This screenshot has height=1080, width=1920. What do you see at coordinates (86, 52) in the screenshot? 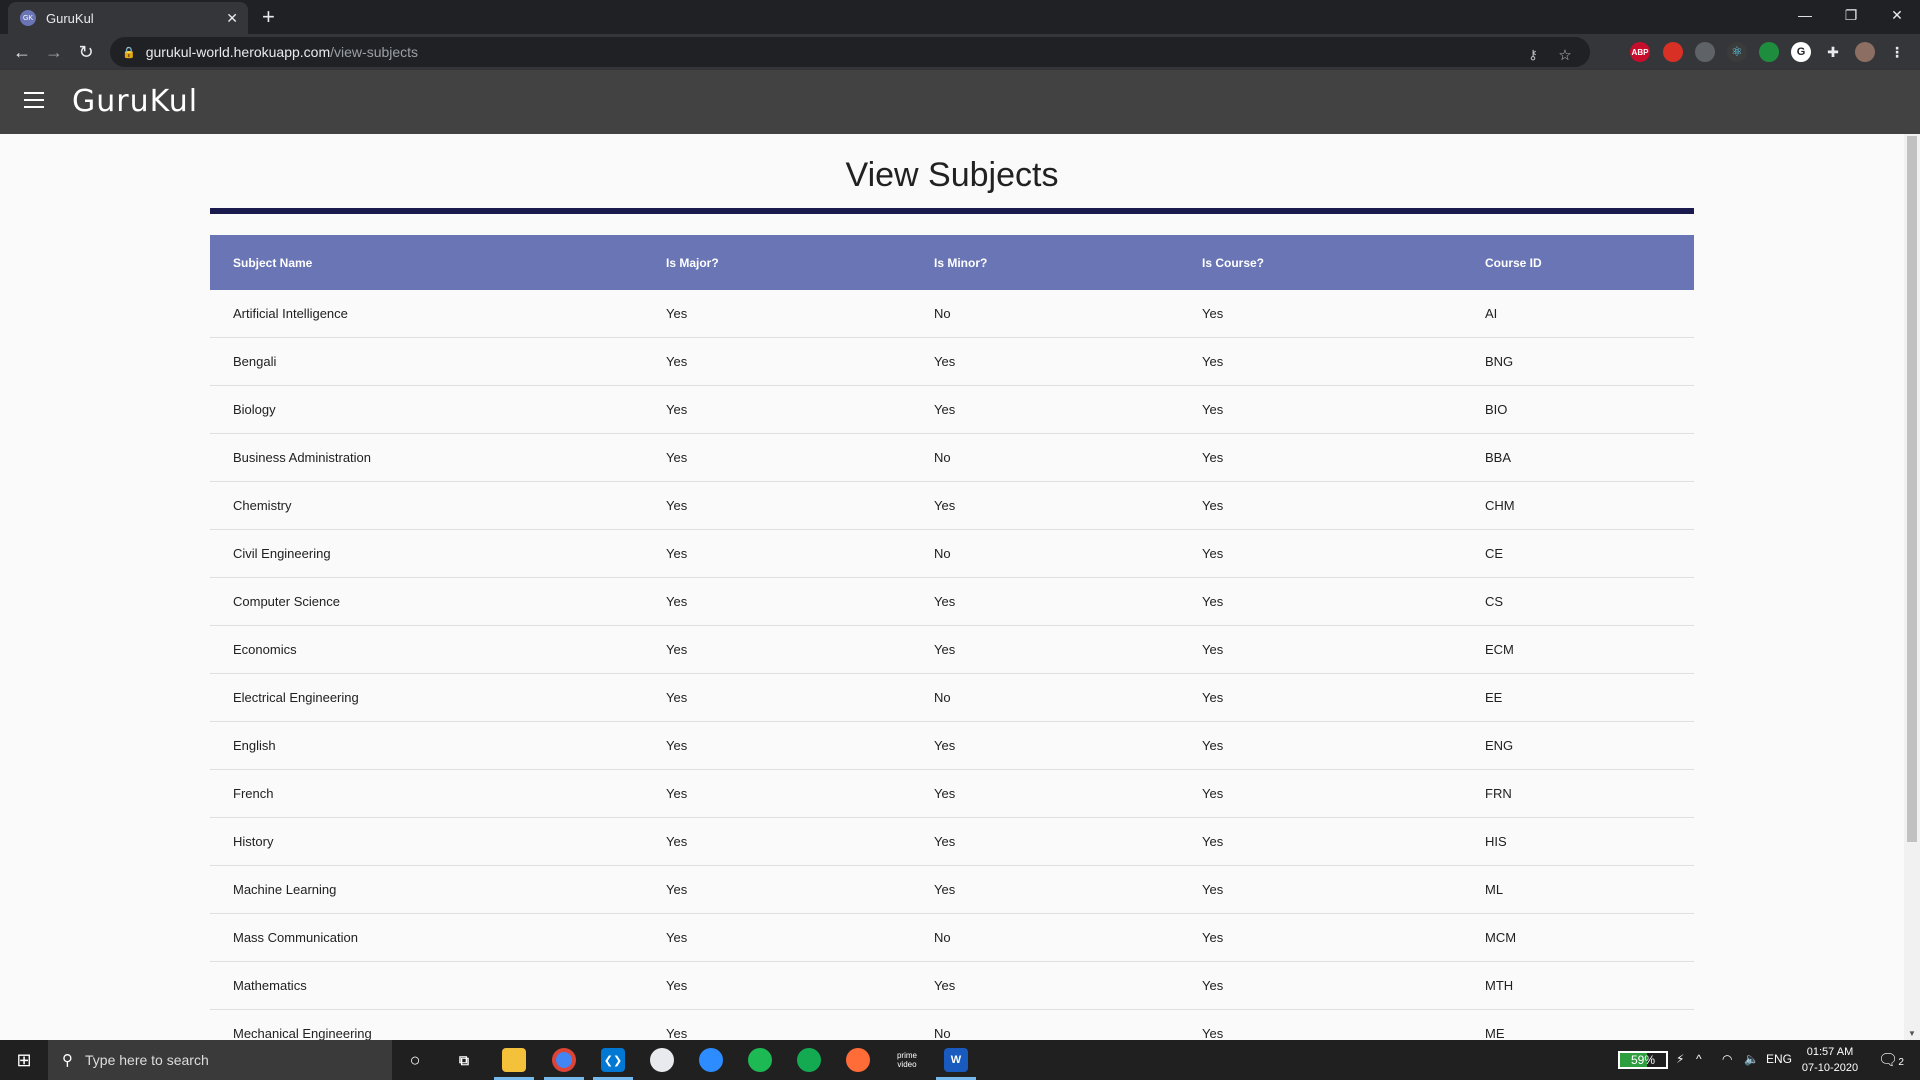
I see `reload-icon: ↻` at bounding box center [86, 52].